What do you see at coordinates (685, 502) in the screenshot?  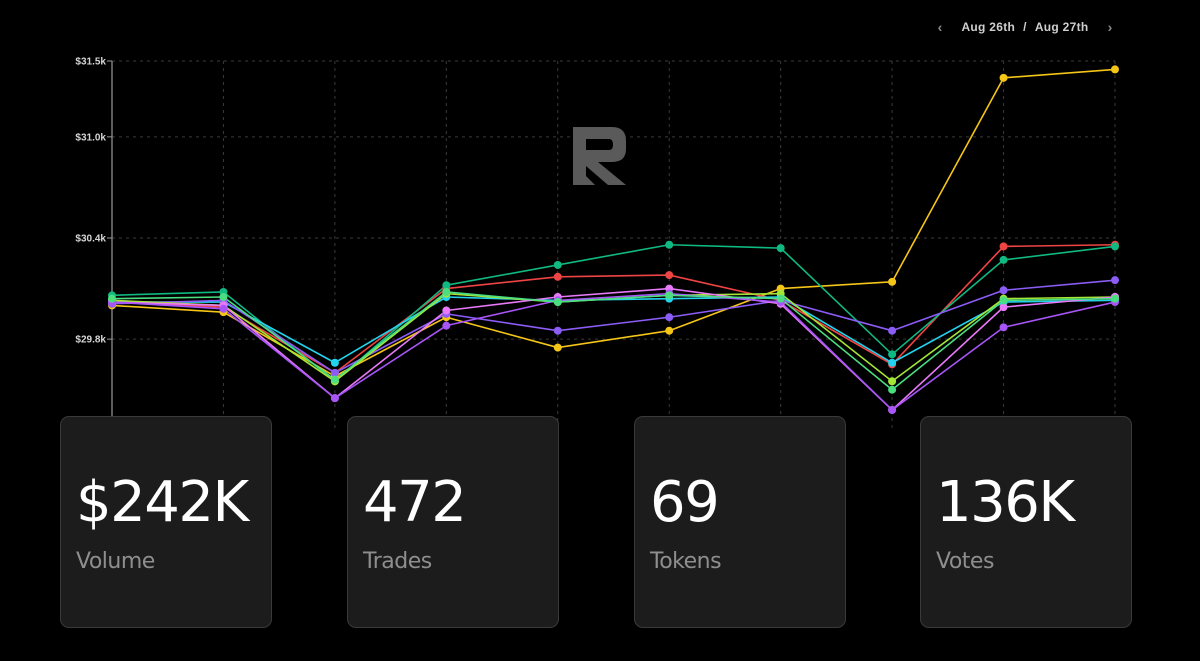 I see `stat-value: 69` at bounding box center [685, 502].